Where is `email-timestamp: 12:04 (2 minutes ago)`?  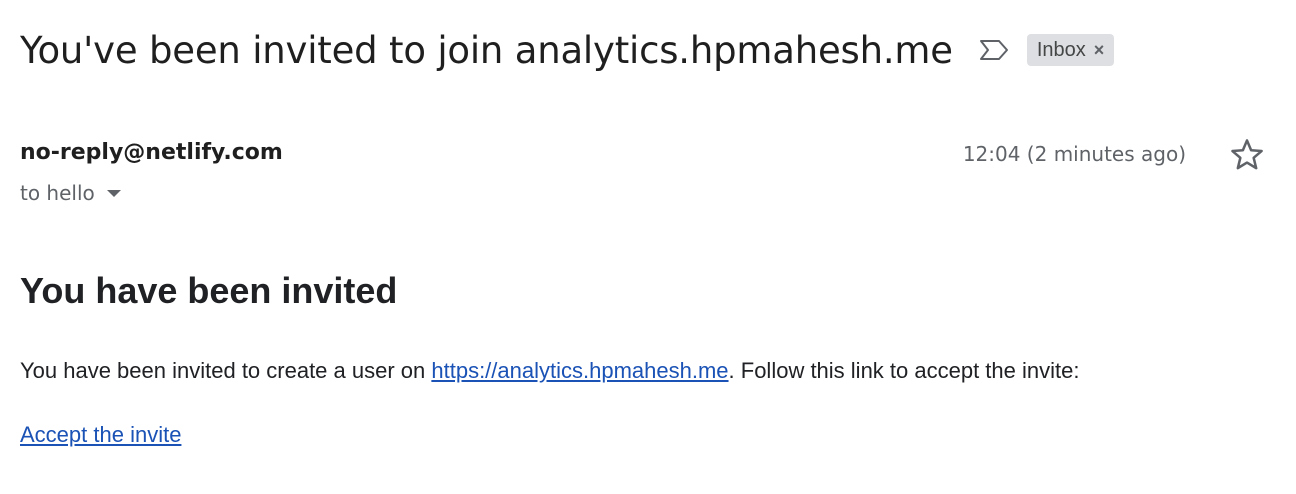
email-timestamp: 12:04 (2 minutes ago) is located at coordinates (1074, 154).